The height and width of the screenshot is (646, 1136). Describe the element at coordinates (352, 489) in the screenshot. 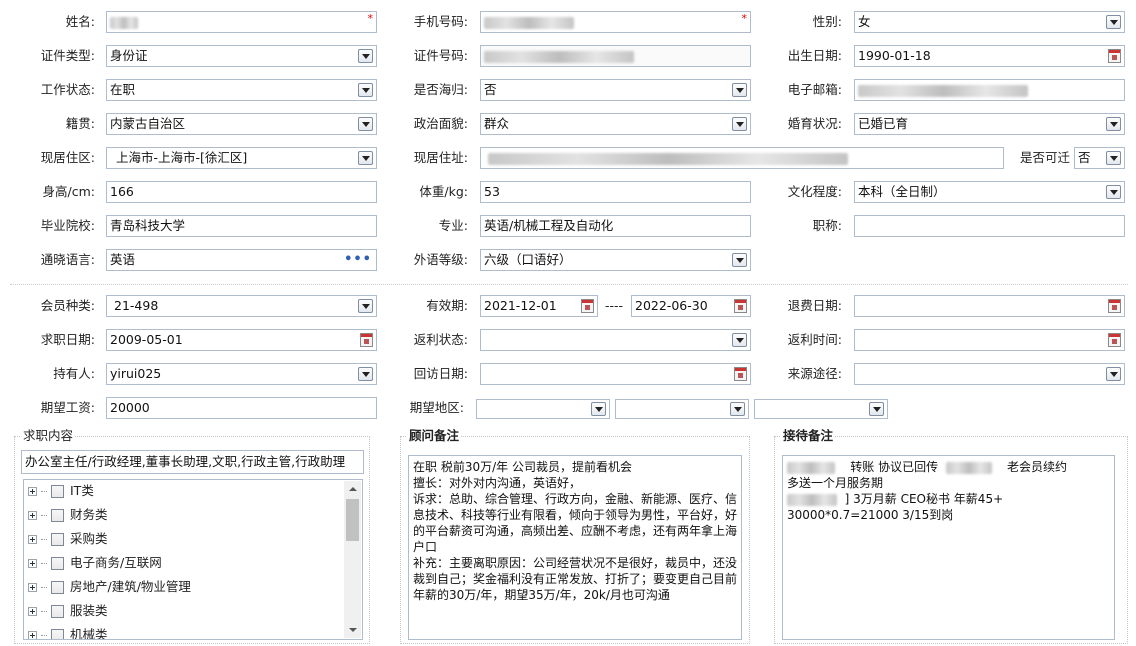

I see `scroll-up-icon` at that location.